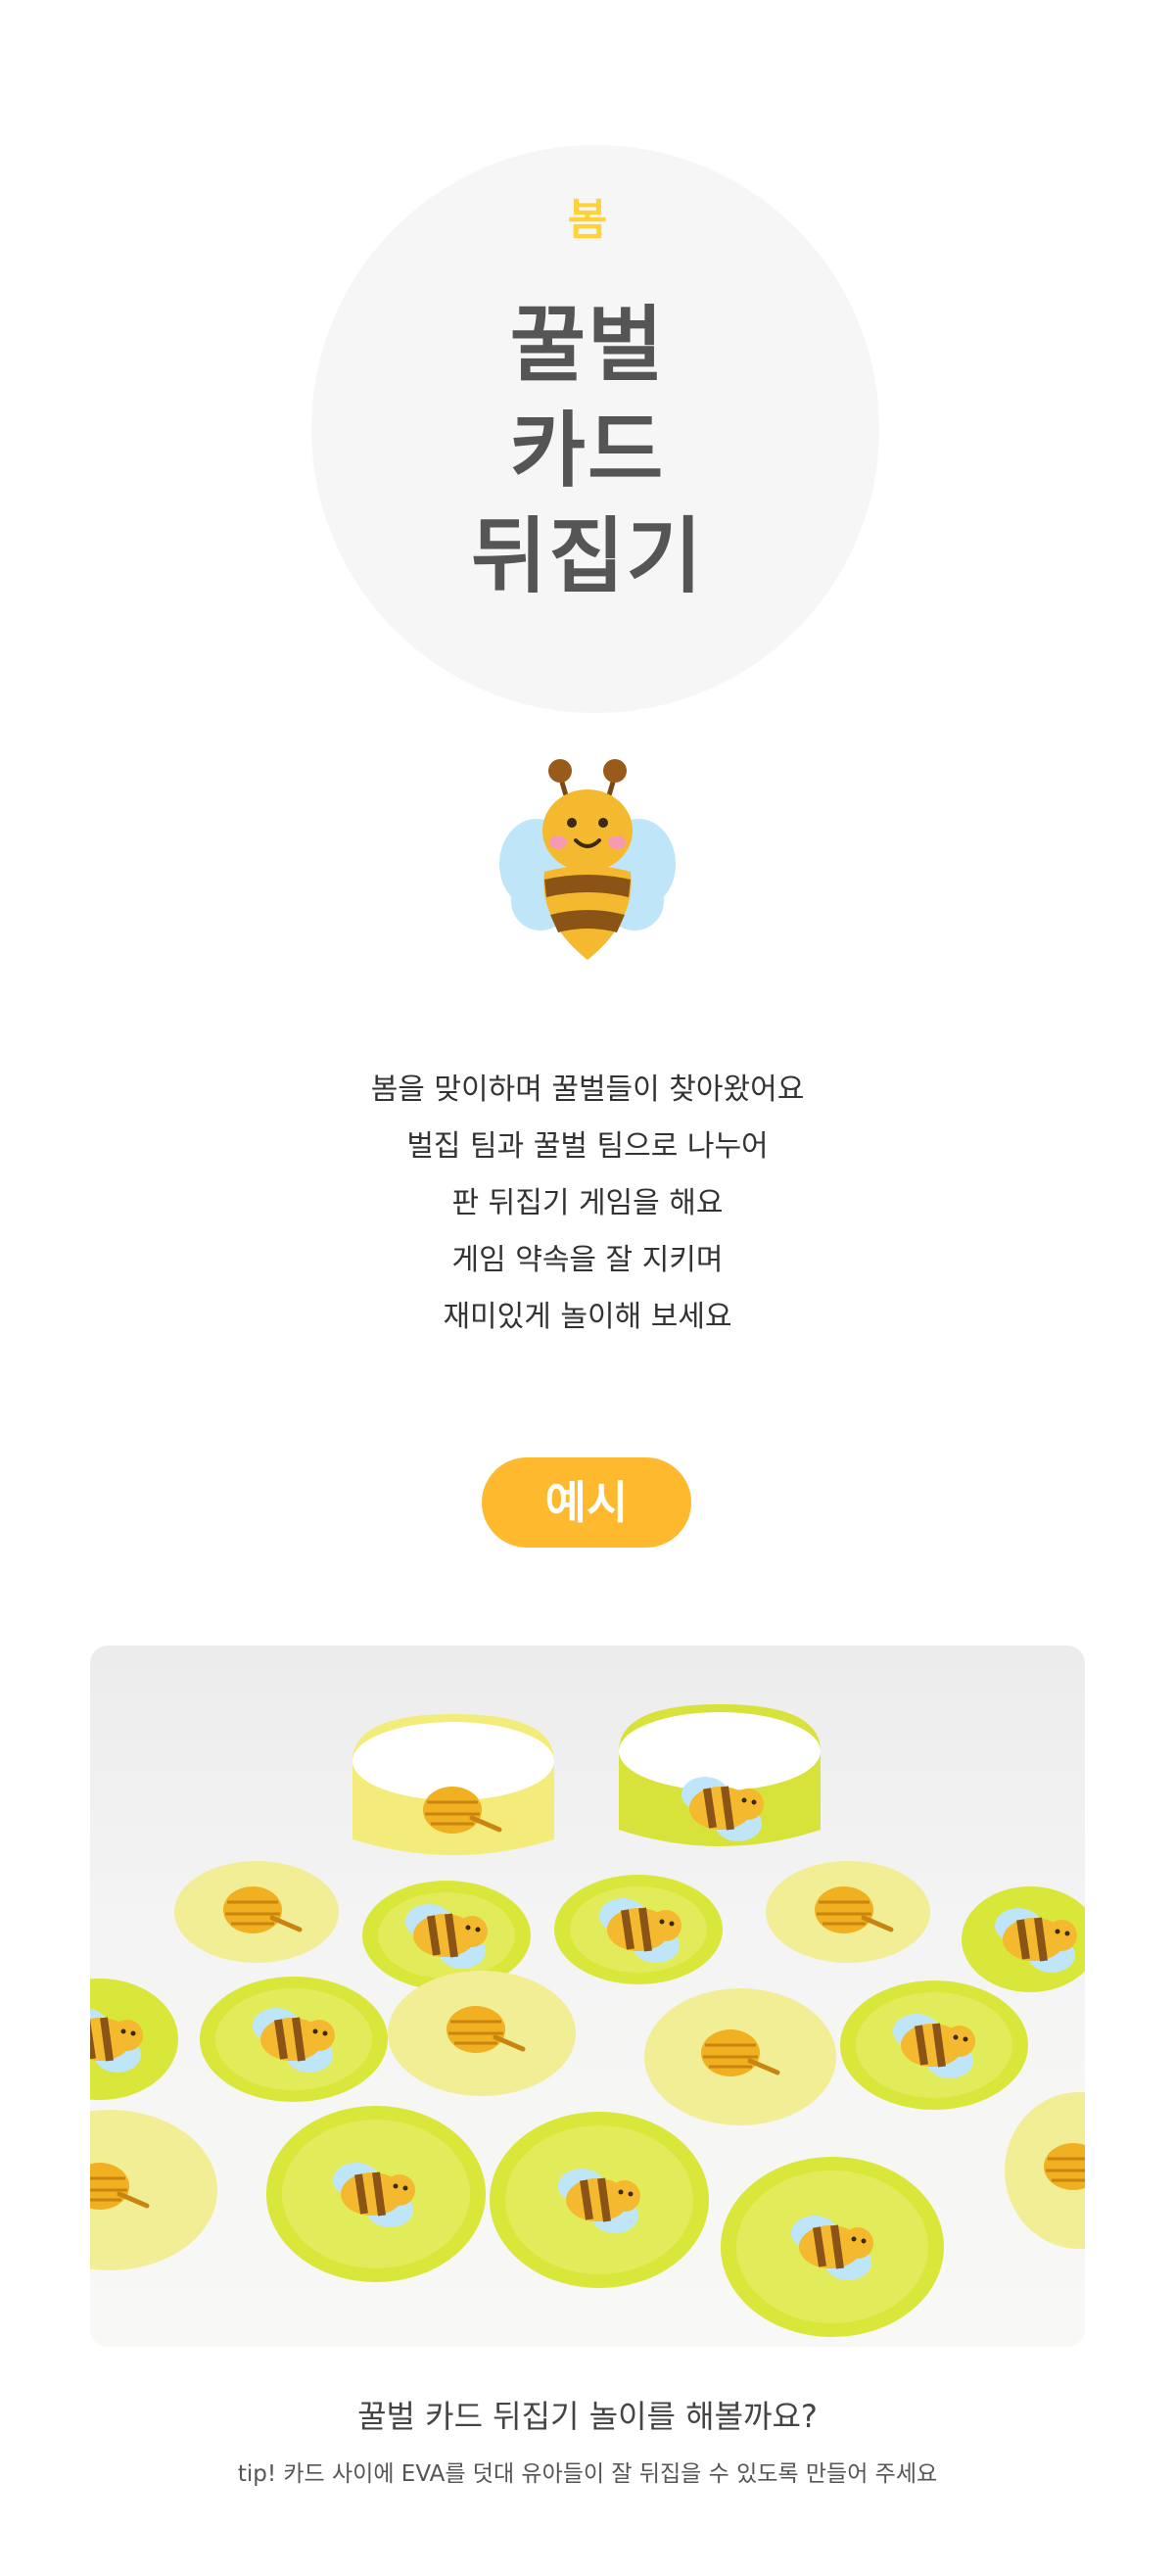 The image size is (1175, 2576). Describe the element at coordinates (587, 1260) in the screenshot. I see `description-line-4: 게임 약속을 잘 지키며` at that location.